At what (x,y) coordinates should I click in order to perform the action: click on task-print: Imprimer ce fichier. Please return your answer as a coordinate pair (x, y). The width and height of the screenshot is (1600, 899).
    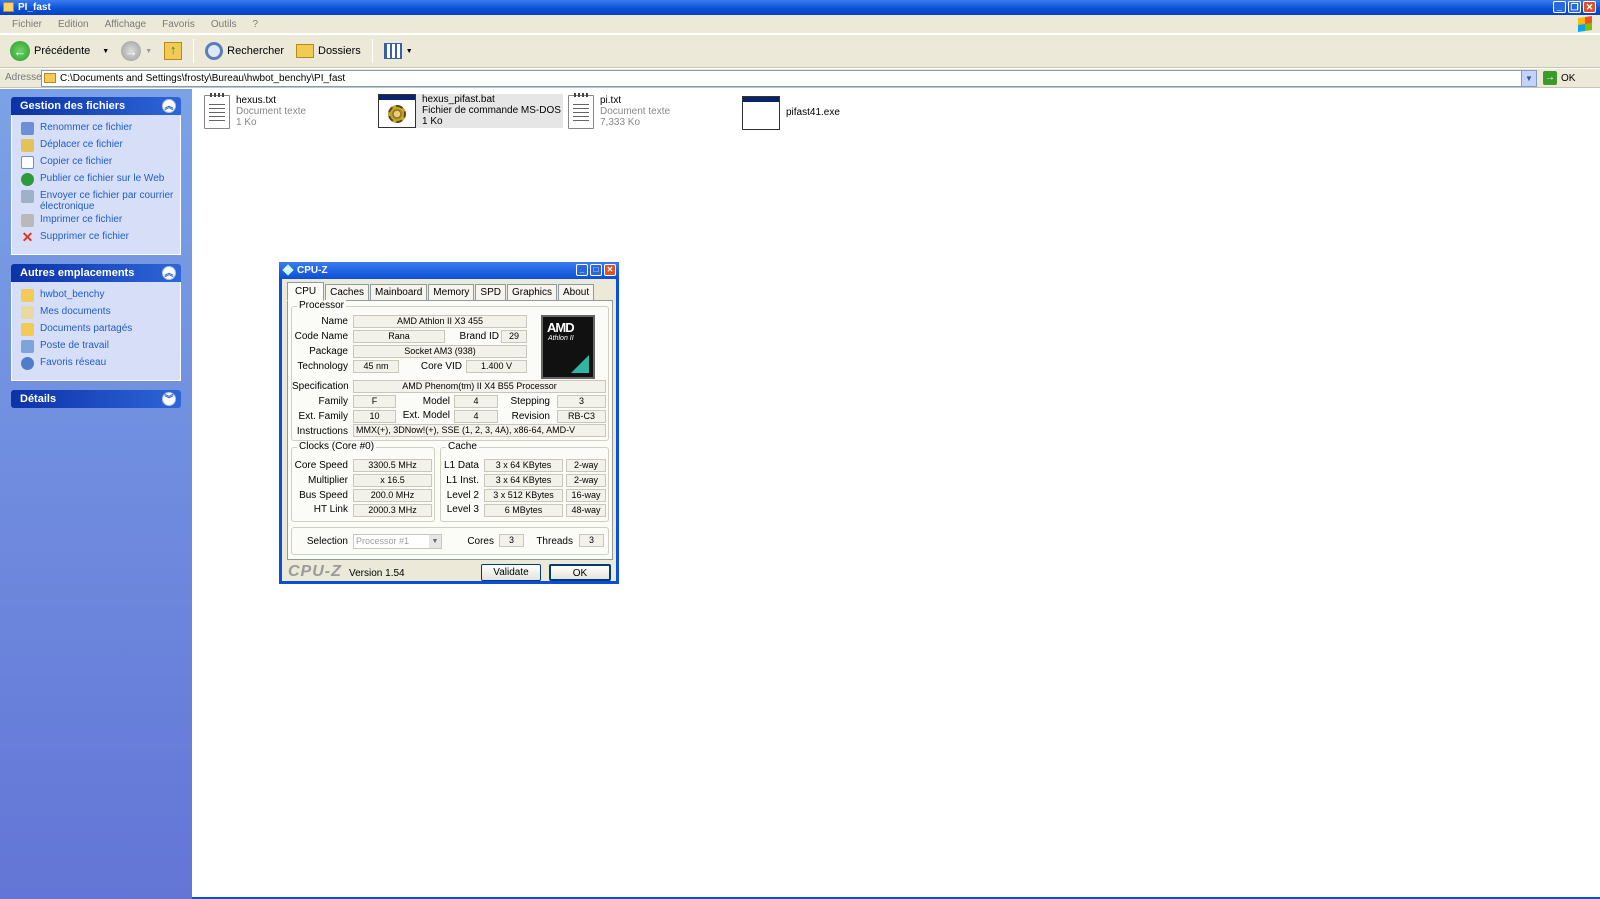
    Looking at the image, I should click on (100, 221).